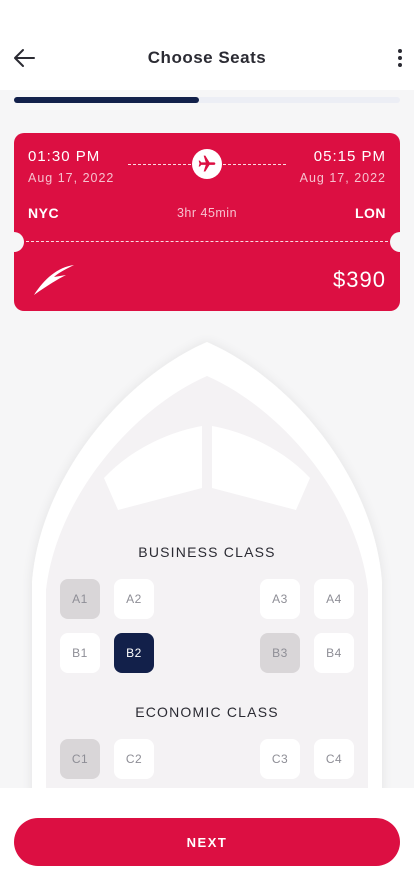 Image resolution: width=414 pixels, height=896 pixels. Describe the element at coordinates (207, 45) in the screenshot. I see `header: Choose Seats` at that location.